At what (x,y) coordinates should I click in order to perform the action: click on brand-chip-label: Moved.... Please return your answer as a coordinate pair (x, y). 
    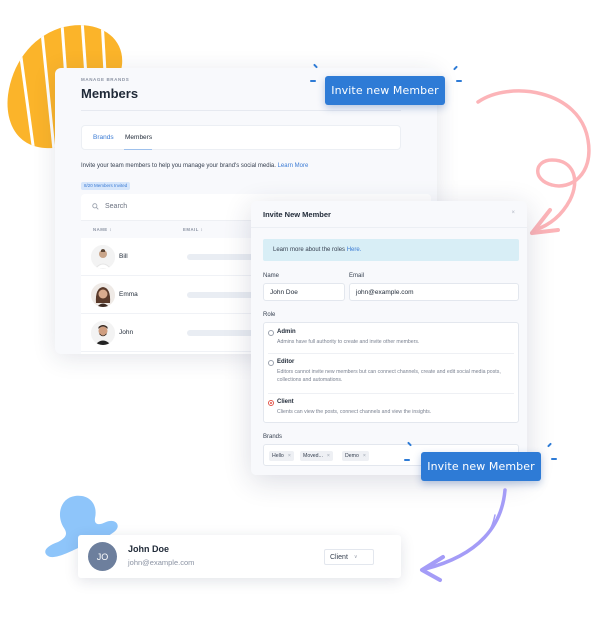
    Looking at the image, I should click on (313, 456).